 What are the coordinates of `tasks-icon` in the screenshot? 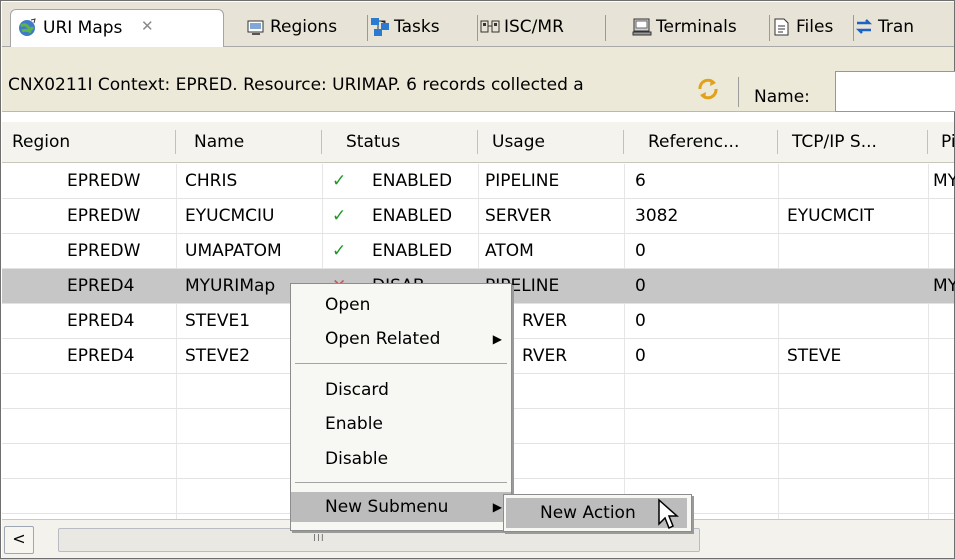 It's located at (382, 27).